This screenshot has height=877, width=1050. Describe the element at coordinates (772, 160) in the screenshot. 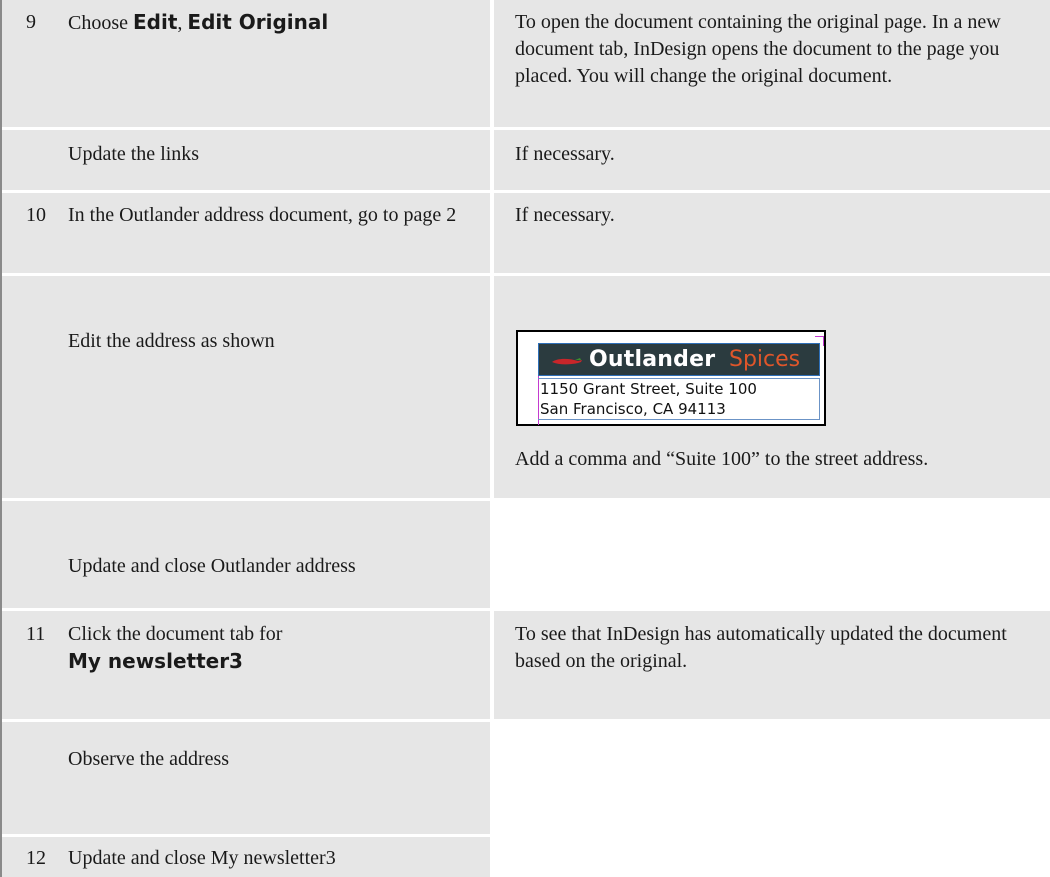

I see `update-links-result-cell: If necessary.` at that location.